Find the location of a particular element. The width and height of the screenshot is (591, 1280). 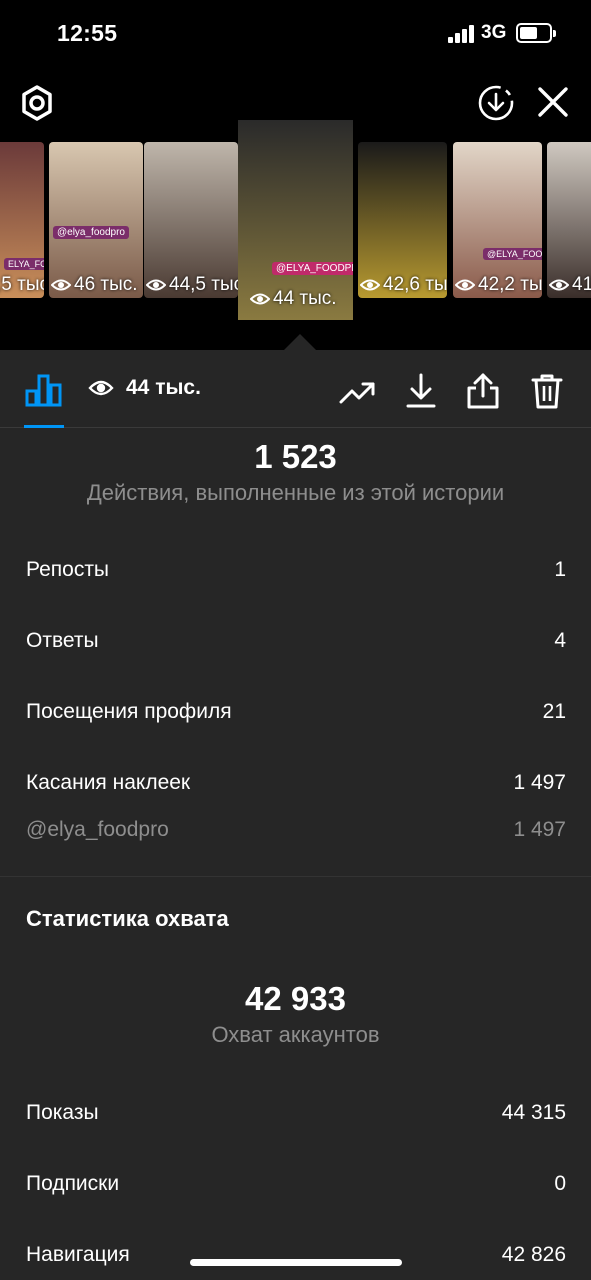

metric-value: 21 is located at coordinates (554, 711).